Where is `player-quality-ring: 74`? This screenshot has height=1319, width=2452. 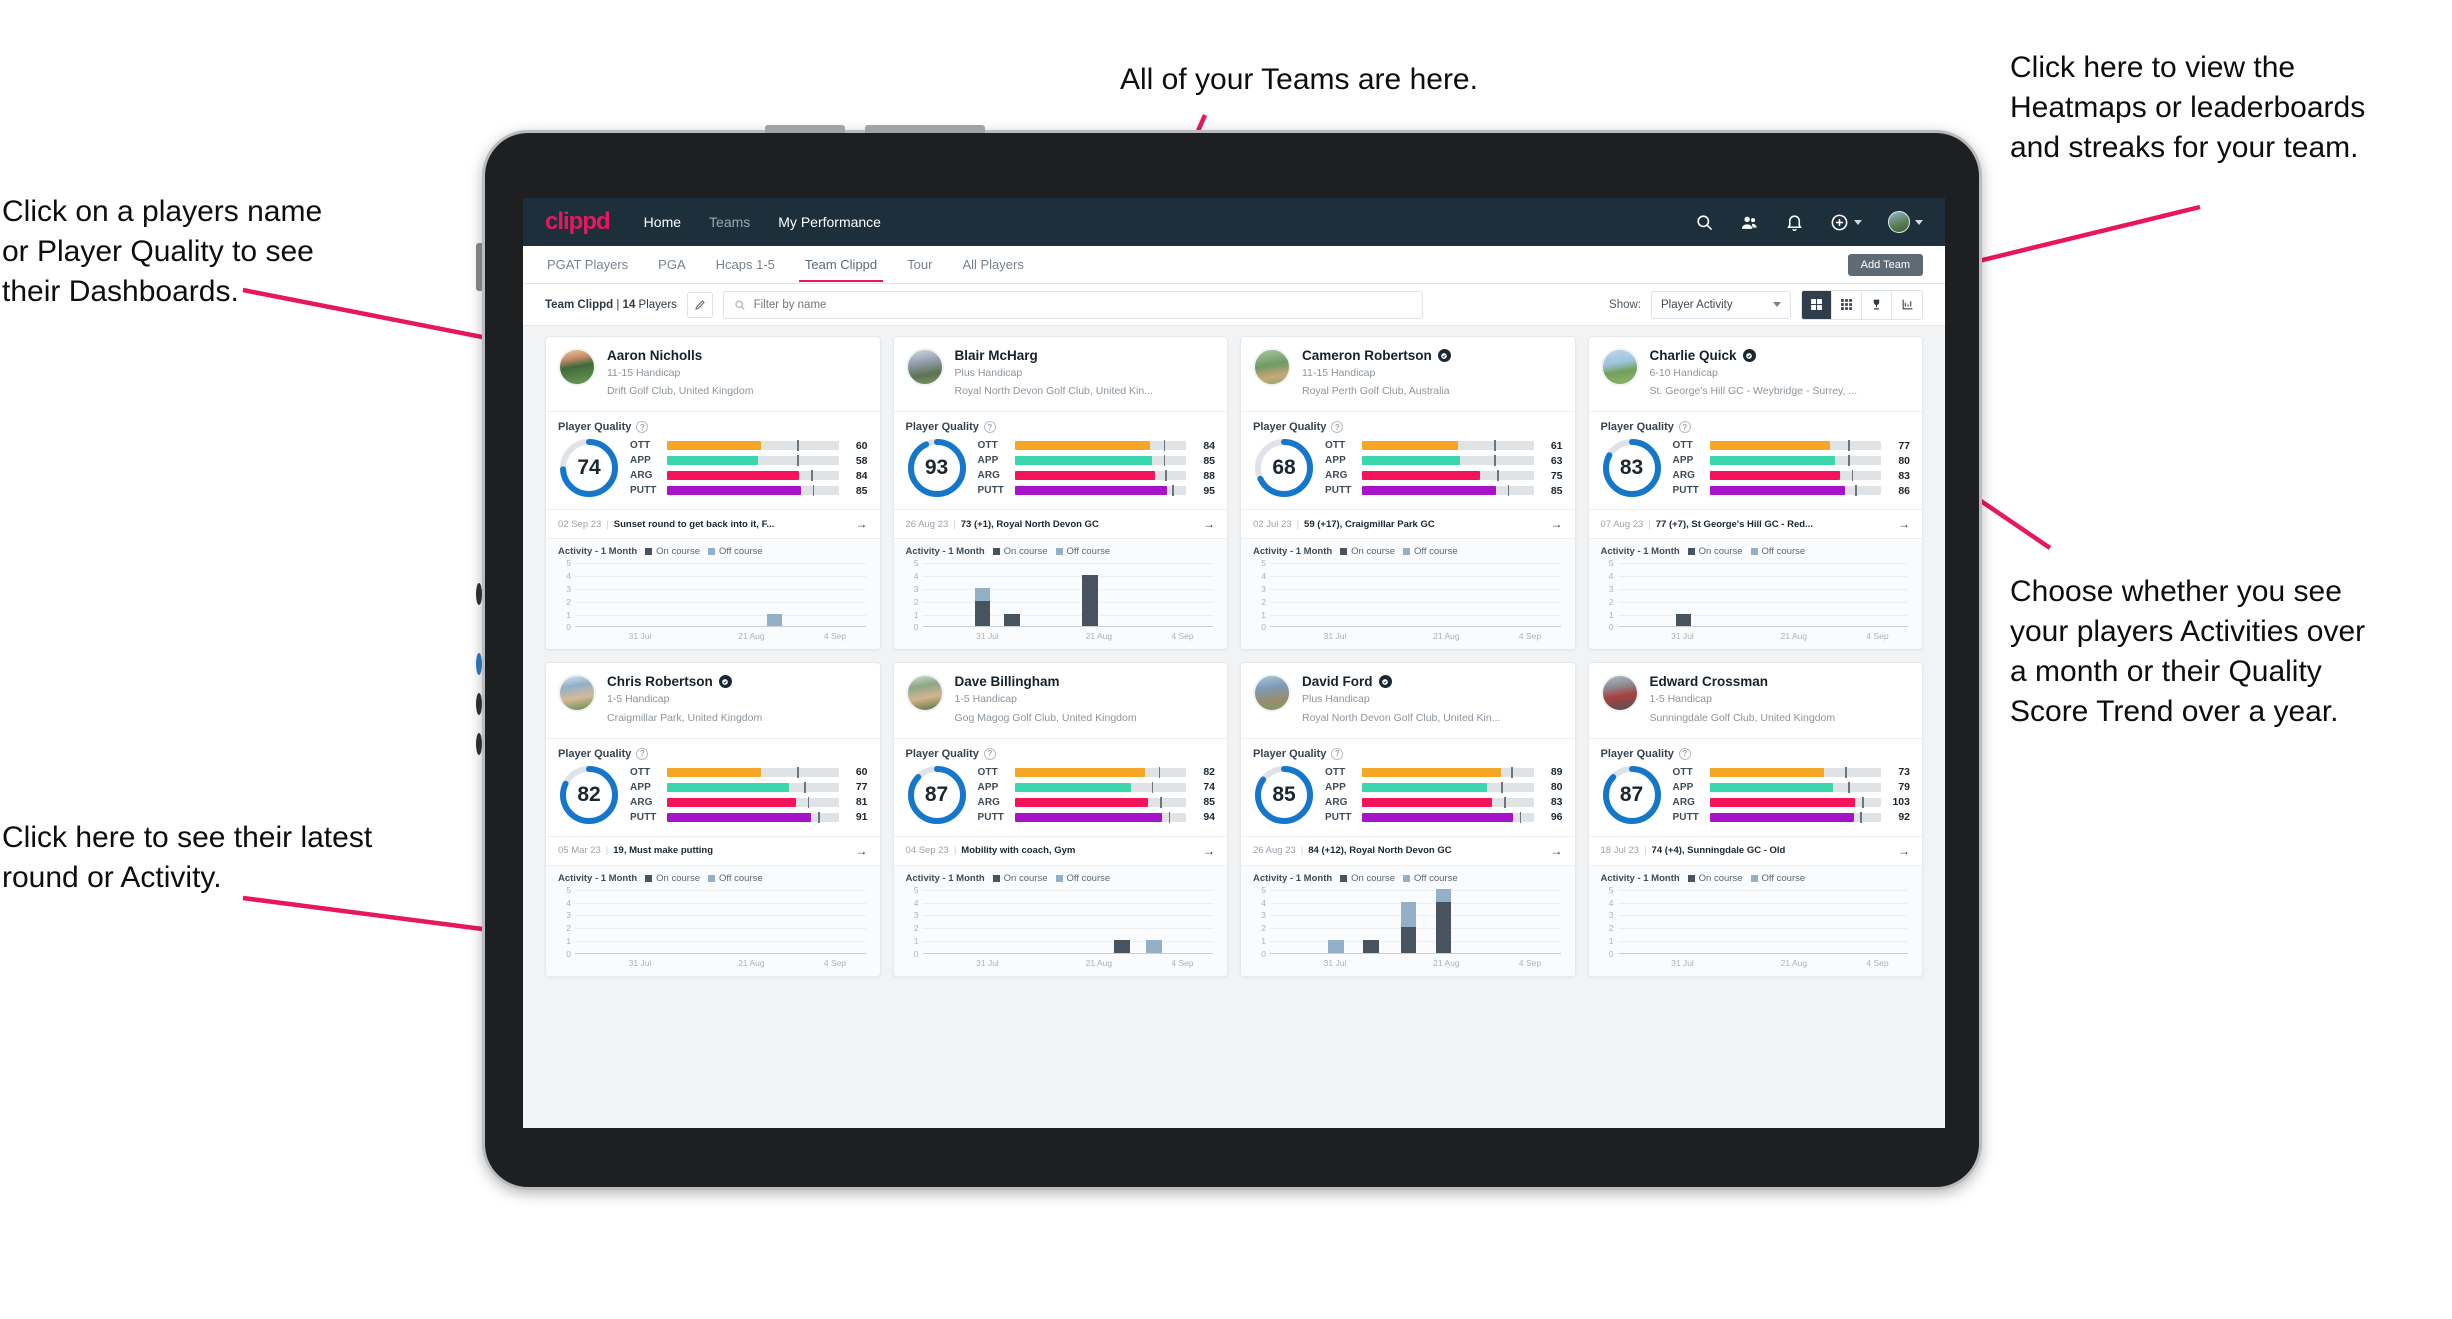 player-quality-ring: 74 is located at coordinates (589, 468).